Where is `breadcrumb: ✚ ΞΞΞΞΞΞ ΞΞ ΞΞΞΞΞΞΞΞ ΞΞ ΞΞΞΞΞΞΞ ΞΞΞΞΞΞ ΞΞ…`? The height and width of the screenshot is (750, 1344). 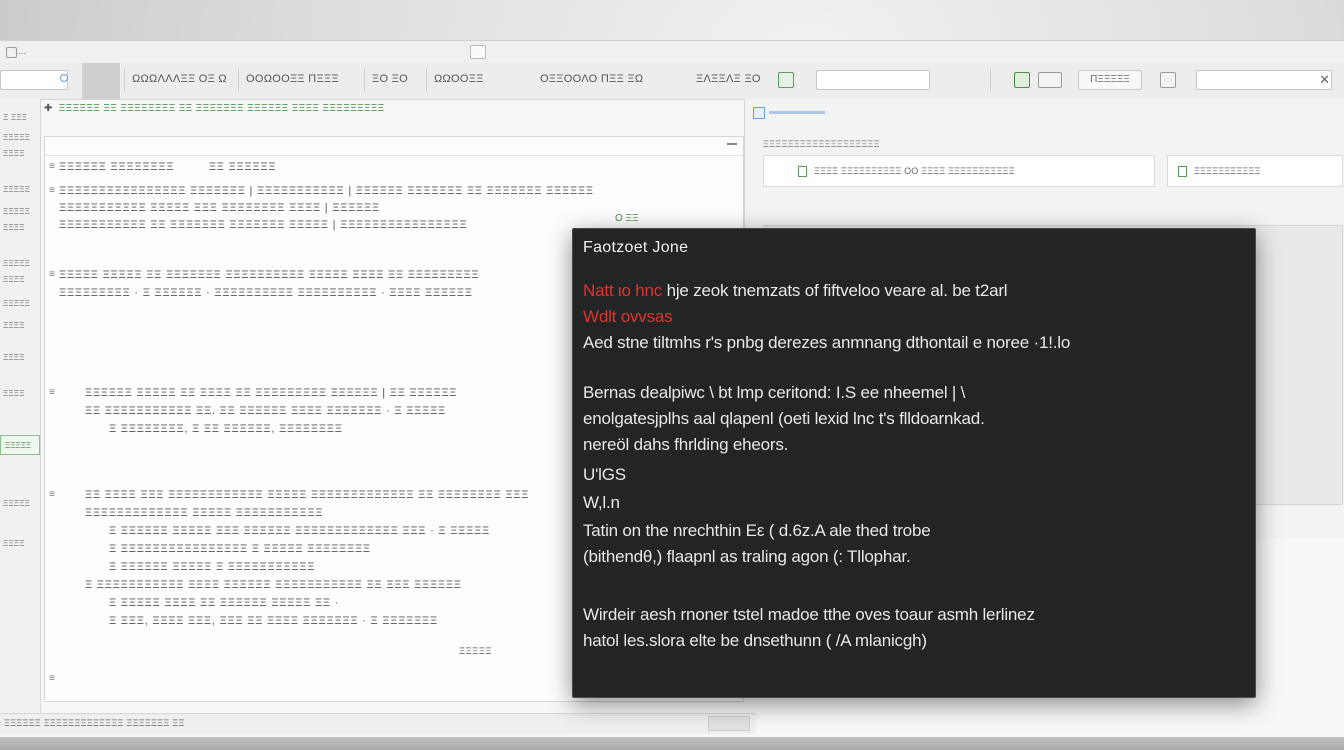 breadcrumb: ✚ ΞΞΞΞΞΞ ΞΞ ΞΞΞΞΞΞΞΞ ΞΞ ΞΞΞΞΞΞΞ ΞΞΞΞΞΞ ΞΞ… is located at coordinates (214, 108).